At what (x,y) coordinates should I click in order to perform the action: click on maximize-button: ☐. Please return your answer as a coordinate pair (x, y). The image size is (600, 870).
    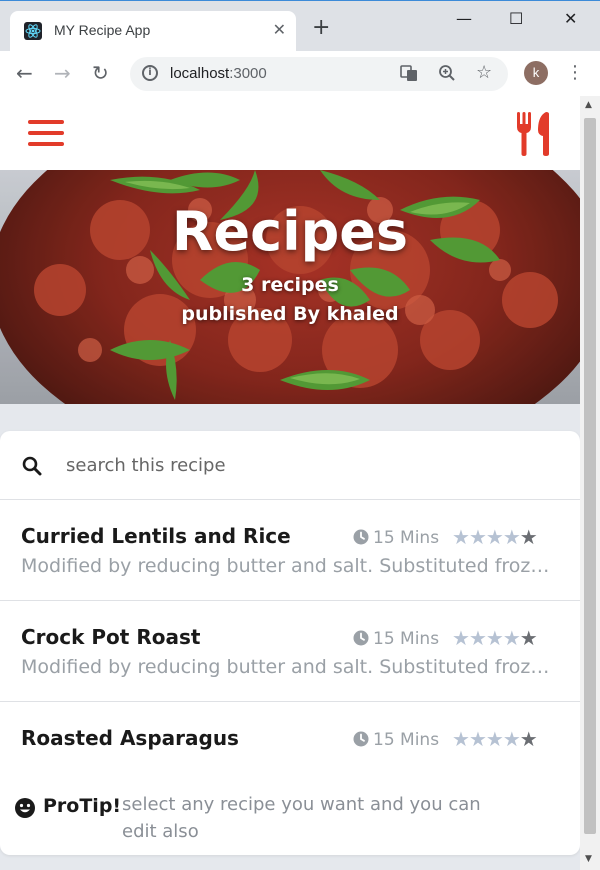
    Looking at the image, I should click on (516, 18).